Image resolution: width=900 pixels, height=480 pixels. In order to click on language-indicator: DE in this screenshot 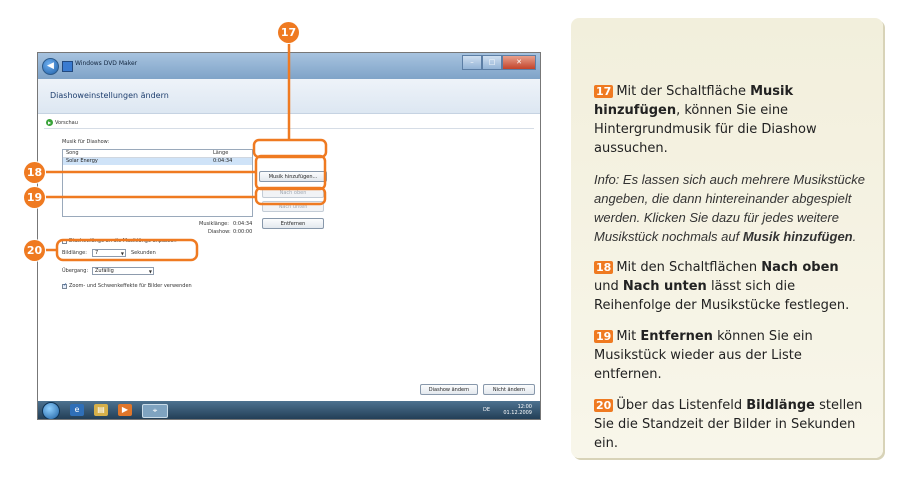, I will do `click(486, 410)`.